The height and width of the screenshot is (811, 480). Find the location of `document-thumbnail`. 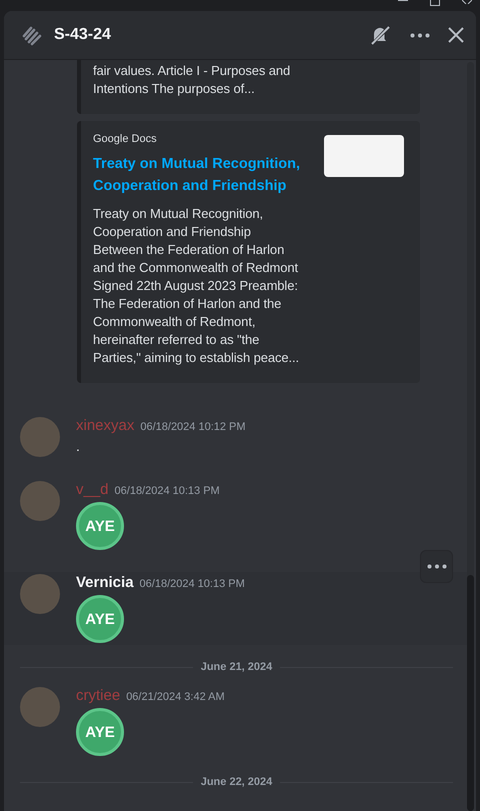

document-thumbnail is located at coordinates (364, 156).